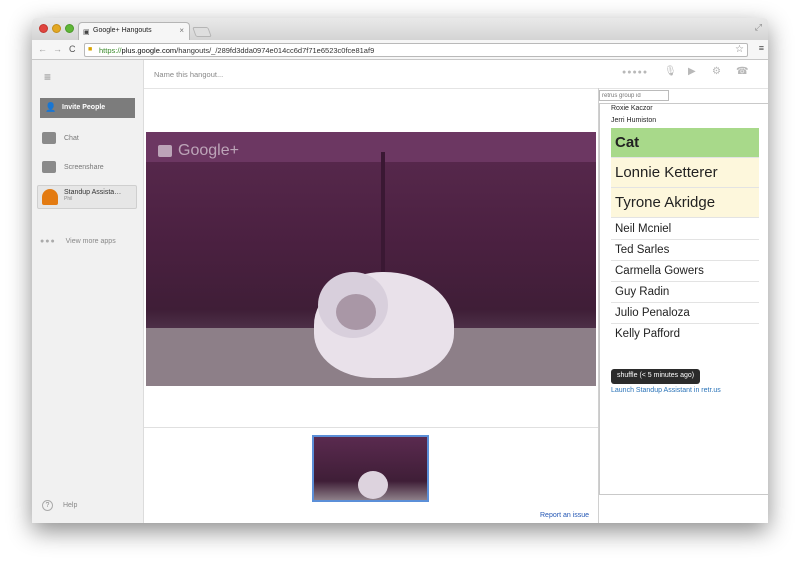 This screenshot has height=568, width=800. What do you see at coordinates (165, 150) in the screenshot?
I see `hangouts-logo-icon` at bounding box center [165, 150].